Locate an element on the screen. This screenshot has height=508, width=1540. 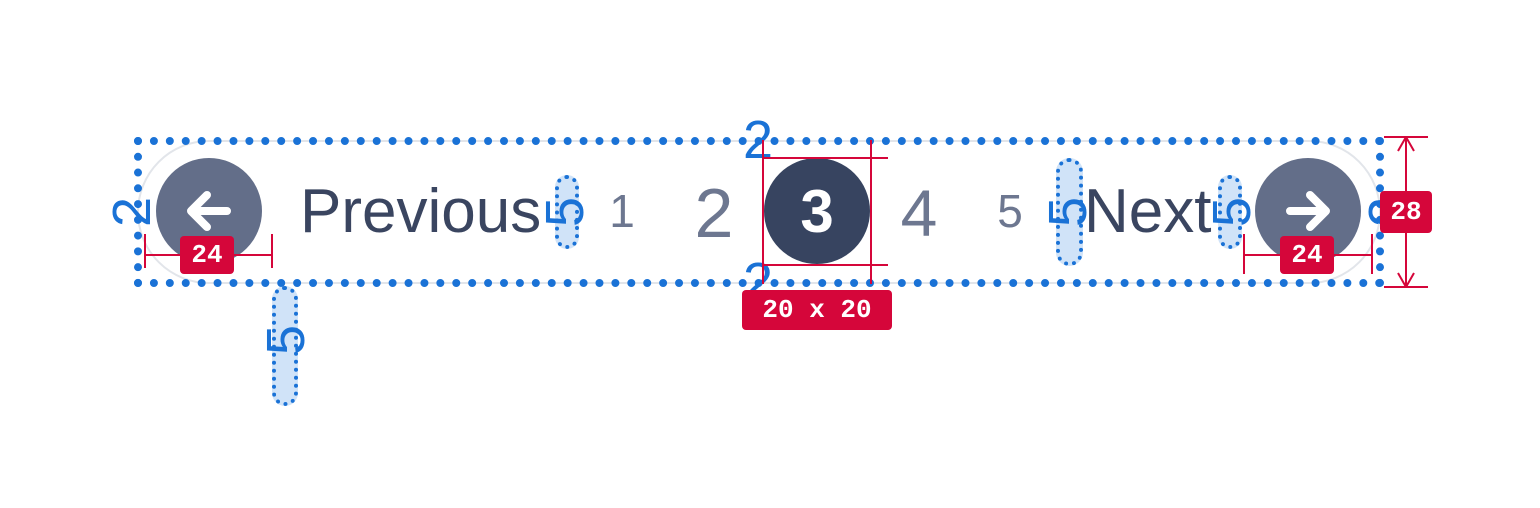
badge-current-size: 20 x 20 is located at coordinates (817, 310).